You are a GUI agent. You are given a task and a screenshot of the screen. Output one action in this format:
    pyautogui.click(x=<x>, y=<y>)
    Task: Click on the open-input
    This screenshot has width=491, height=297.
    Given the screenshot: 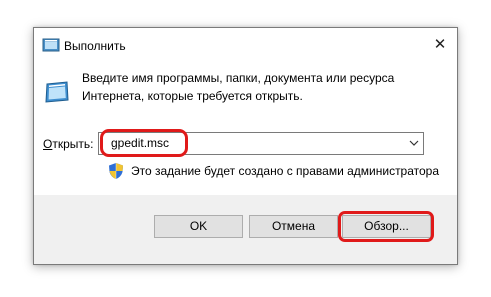 What is the action you would take?
    pyautogui.click(x=251, y=143)
    